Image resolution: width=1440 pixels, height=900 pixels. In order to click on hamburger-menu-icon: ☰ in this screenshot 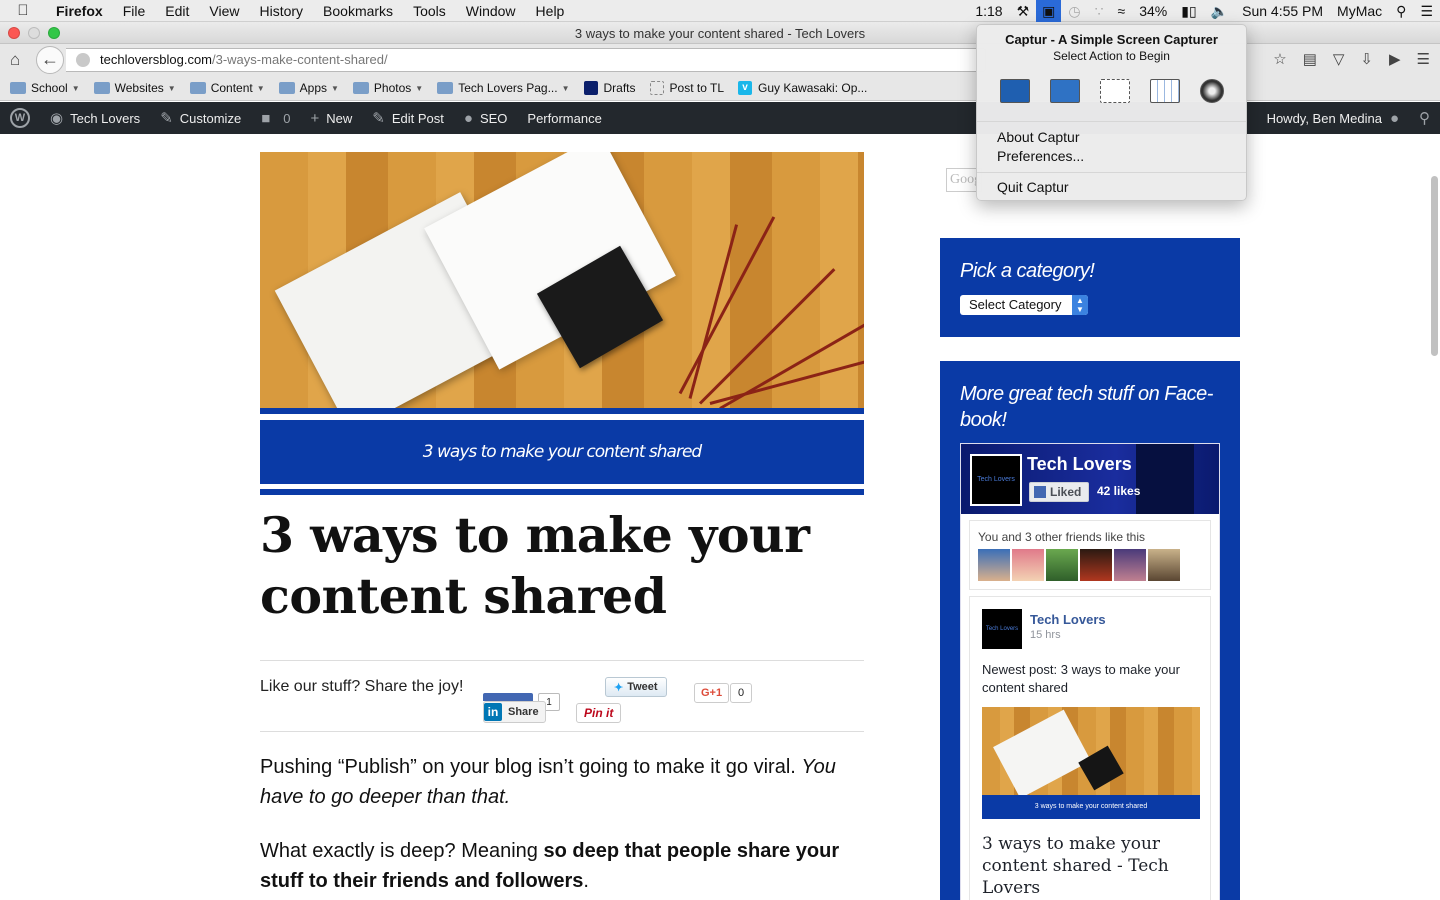, I will do `click(1423, 59)`.